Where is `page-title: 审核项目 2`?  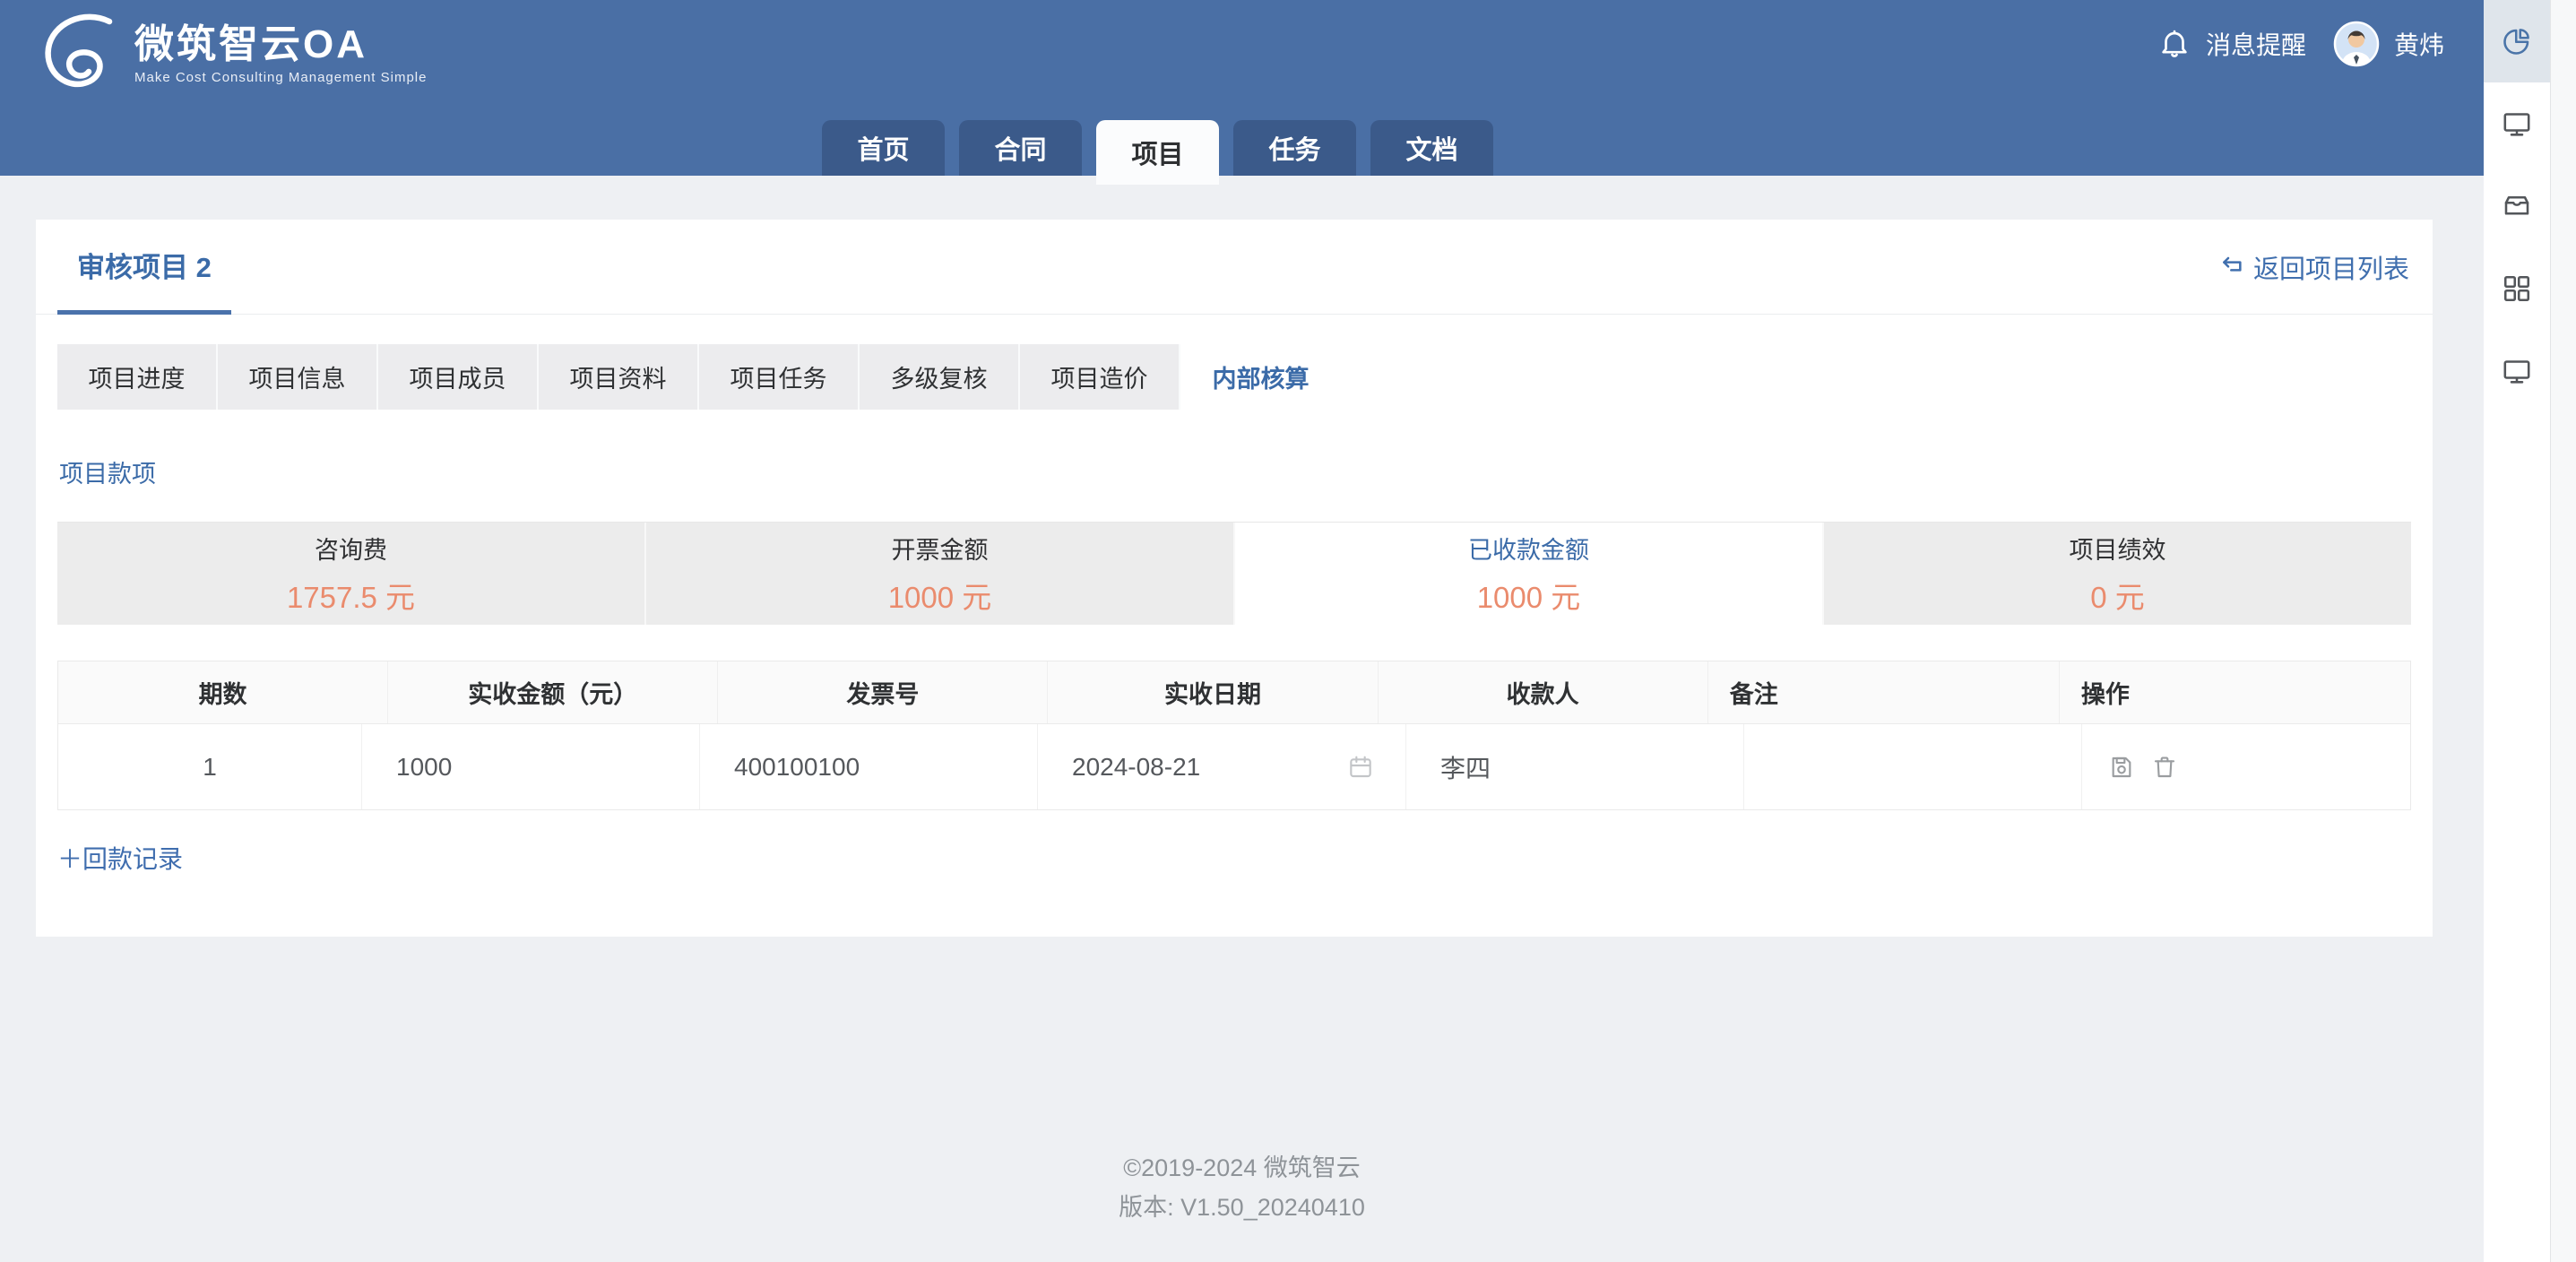
page-title: 审核项目 2 is located at coordinates (144, 267).